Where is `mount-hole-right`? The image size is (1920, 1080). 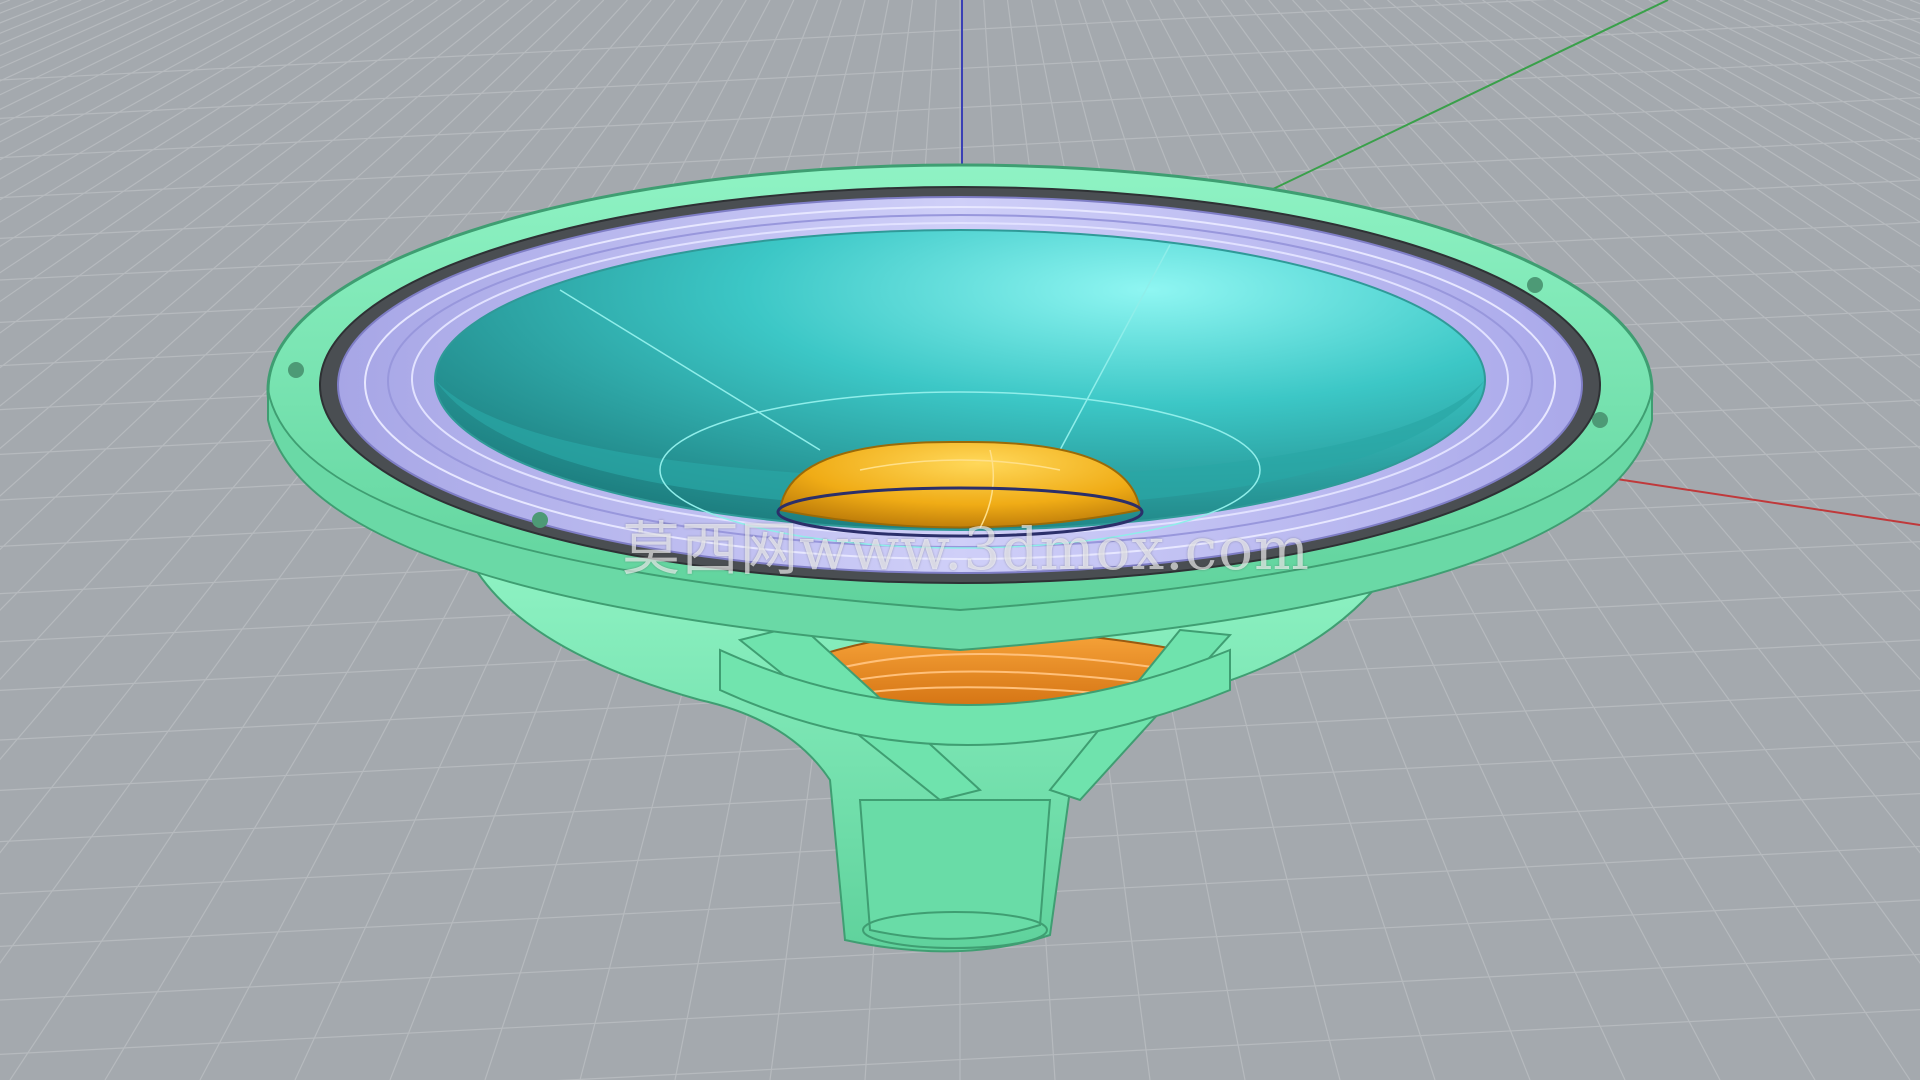
mount-hole-right is located at coordinates (1600, 420).